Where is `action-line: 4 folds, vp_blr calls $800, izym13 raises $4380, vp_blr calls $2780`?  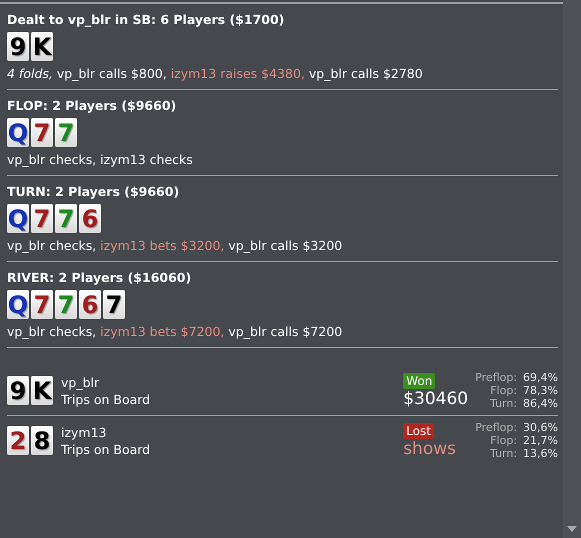
action-line: 4 folds, vp_blr calls $800, izym13 raises $4380, vp_blr calls $2780 is located at coordinates (215, 73).